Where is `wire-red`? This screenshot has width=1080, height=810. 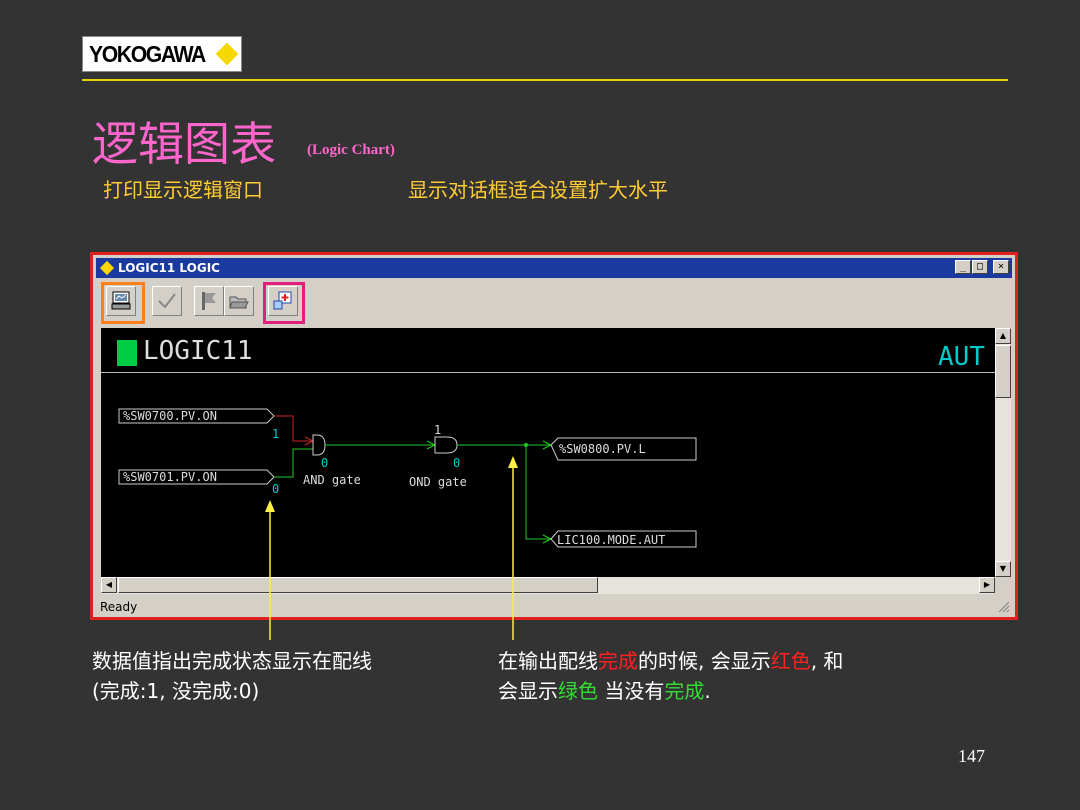
wire-red is located at coordinates (293, 428).